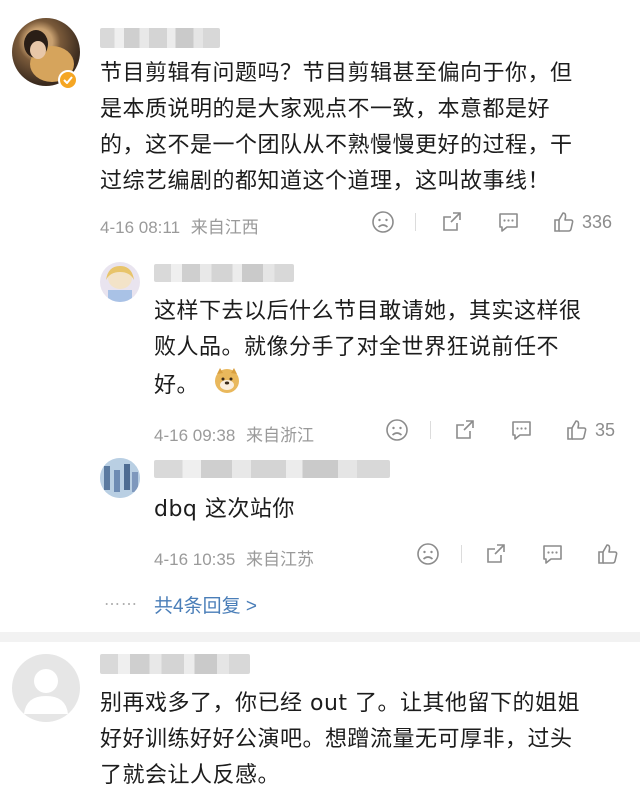  Describe the element at coordinates (340, 703) in the screenshot. I see `comment-text-line: 别再戏多了，你已经 out 了。让其他留下的姐姐` at that location.